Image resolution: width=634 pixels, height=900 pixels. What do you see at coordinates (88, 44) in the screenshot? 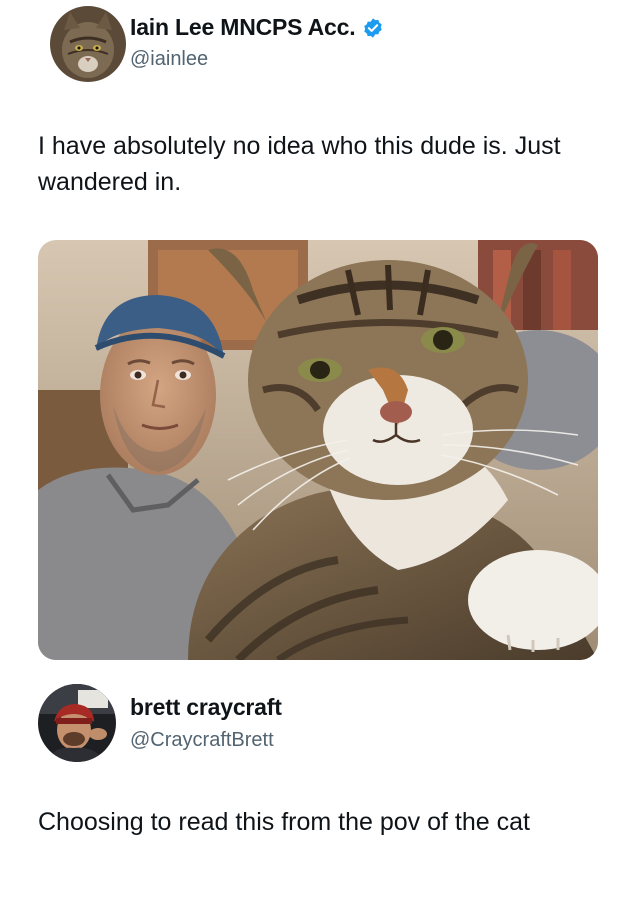
I see `cat-avatar-icon` at bounding box center [88, 44].